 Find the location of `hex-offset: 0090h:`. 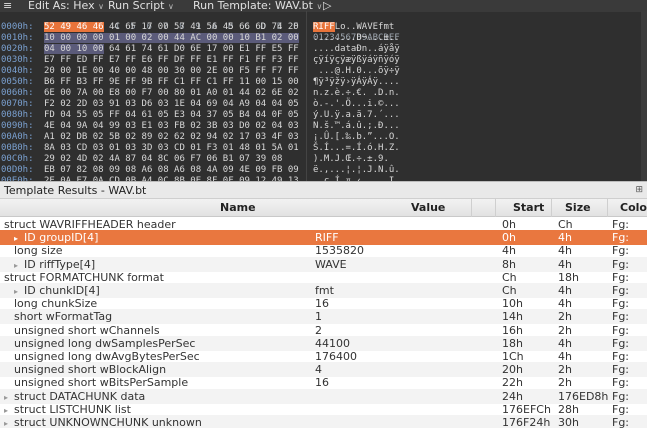

hex-offset: 0090h: is located at coordinates (17, 126).